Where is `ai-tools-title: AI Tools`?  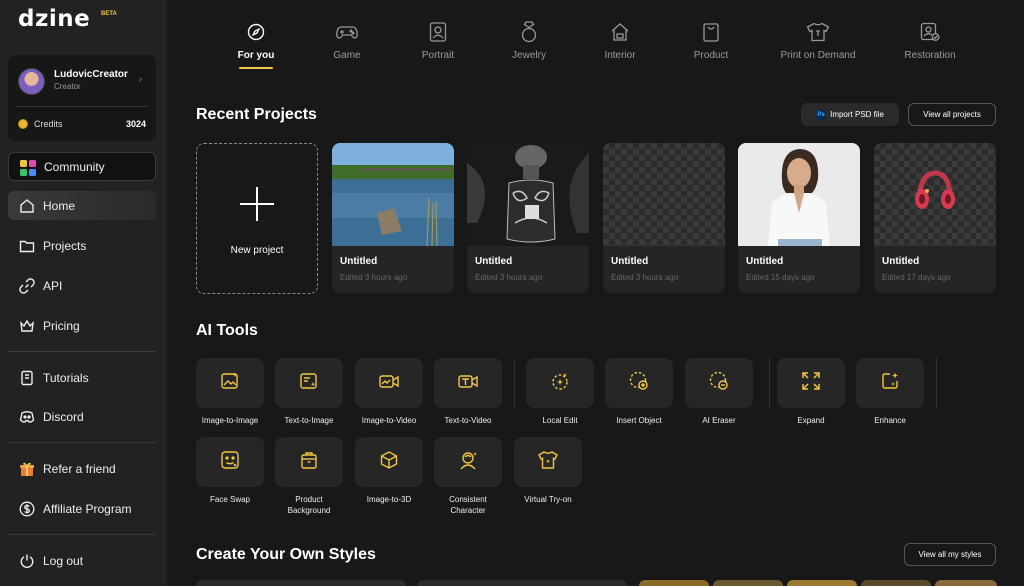
ai-tools-title: AI Tools is located at coordinates (227, 330).